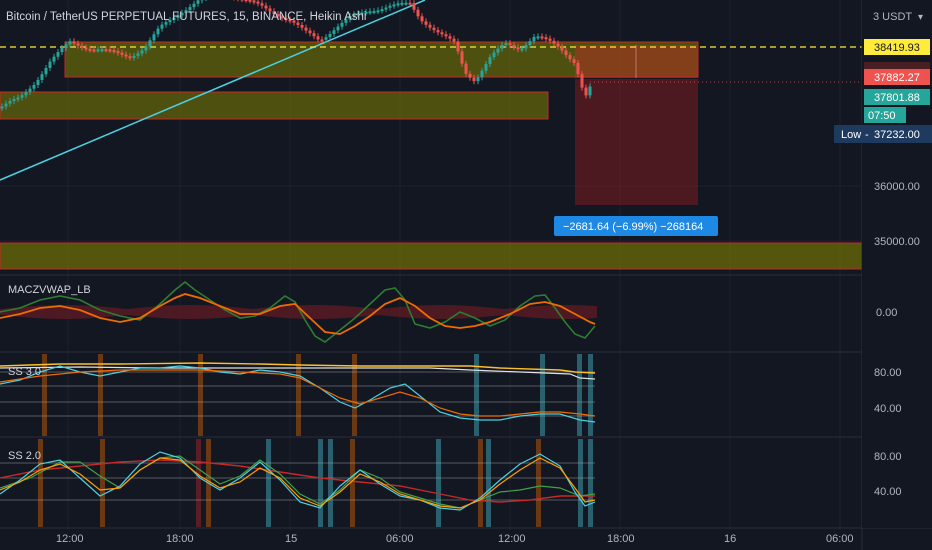 Image resolution: width=932 pixels, height=550 pixels. What do you see at coordinates (897, 98) in the screenshot?
I see `second-price-value: 37801.88` at bounding box center [897, 98].